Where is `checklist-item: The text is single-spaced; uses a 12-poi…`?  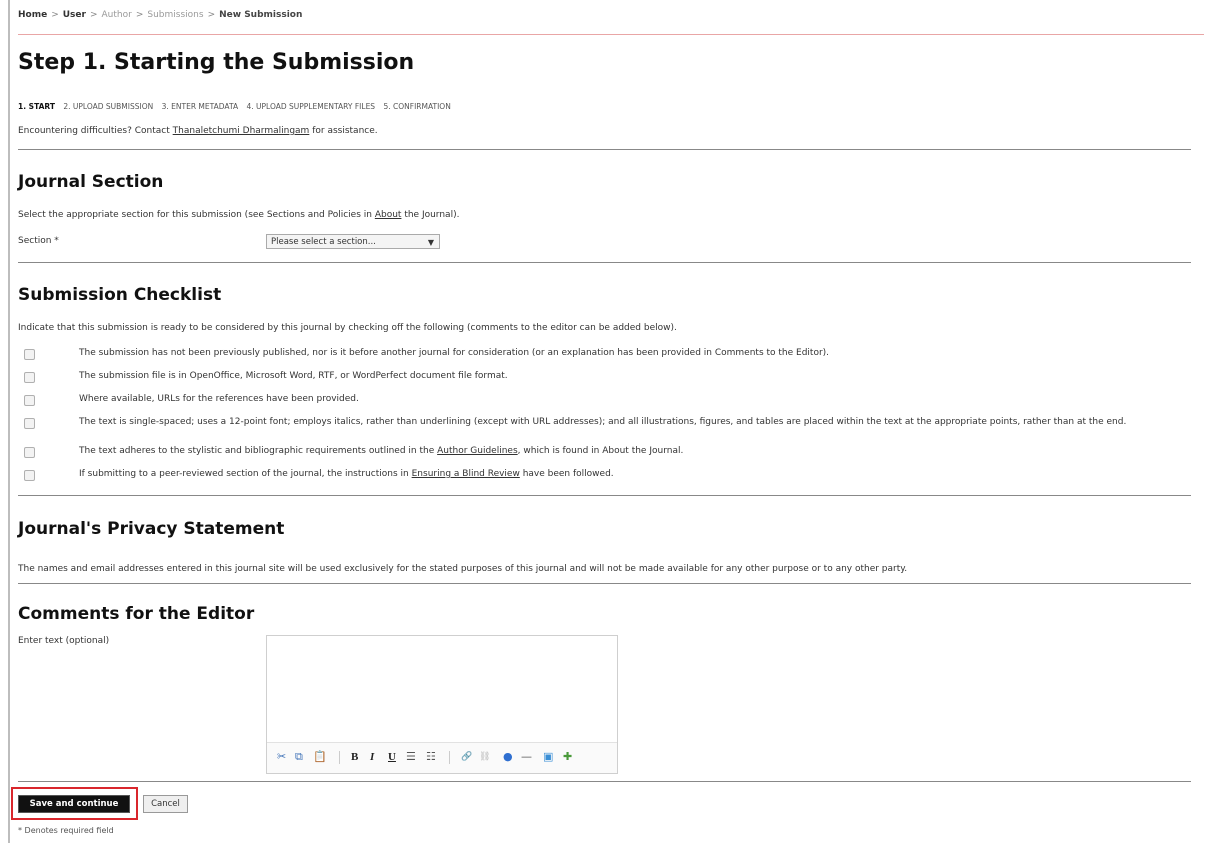 checklist-item: The text is single-spaced; uses a 12-poi… is located at coordinates (611, 424).